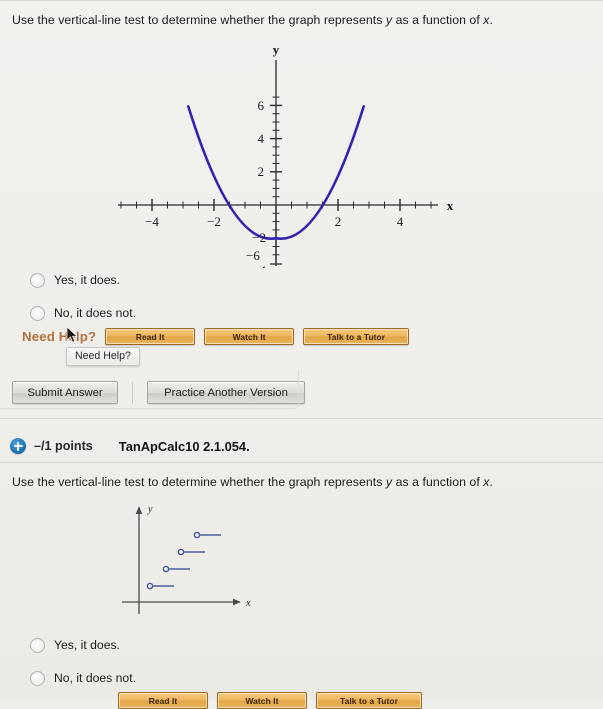 This screenshot has height=709, width=603. I want to click on graph-1-tick-labels: −4 −2 2 4 6 4 2 −2 −4 −6, so click(274, 183).